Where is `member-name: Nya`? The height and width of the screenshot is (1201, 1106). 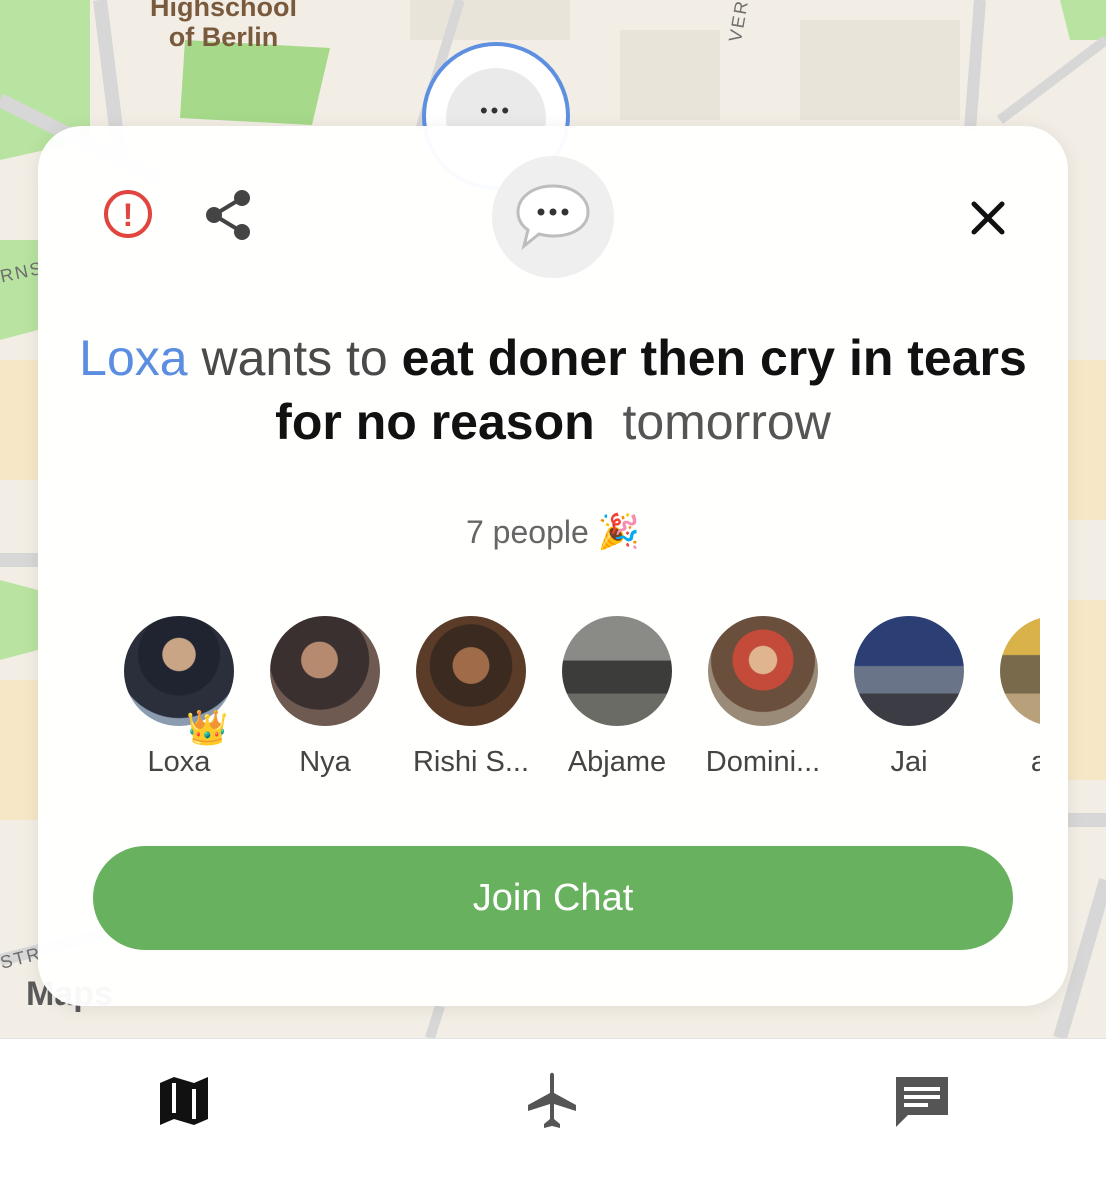
member-name: Nya is located at coordinates (325, 762).